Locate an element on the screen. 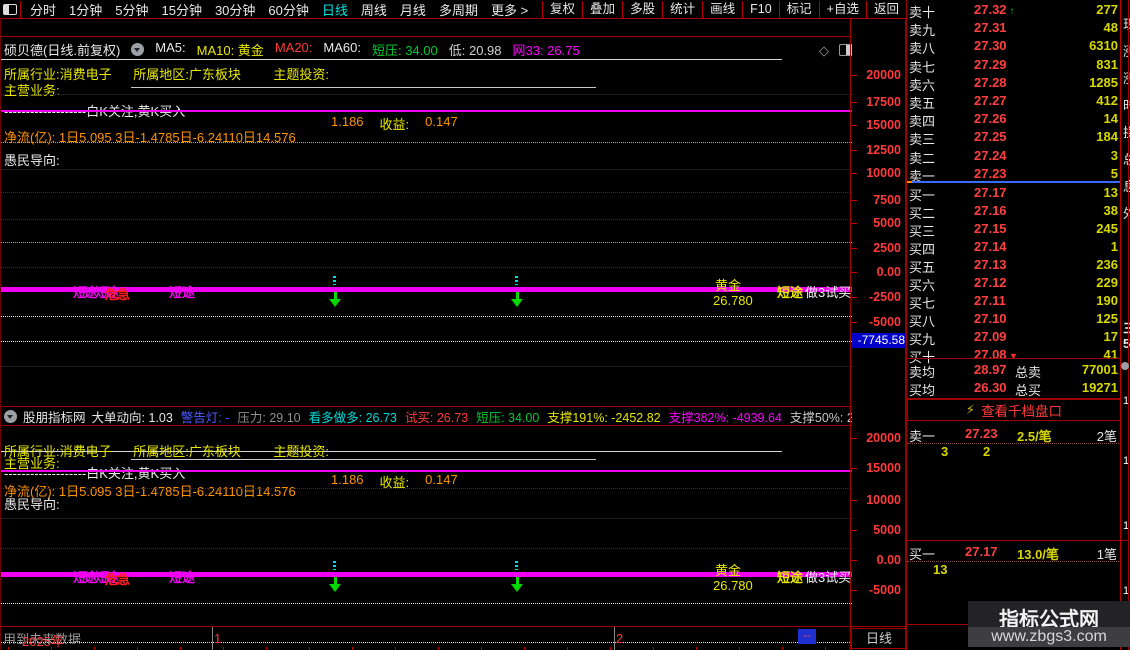 The width and height of the screenshot is (1130, 650). timeline-mark: 1 is located at coordinates (218, 638).